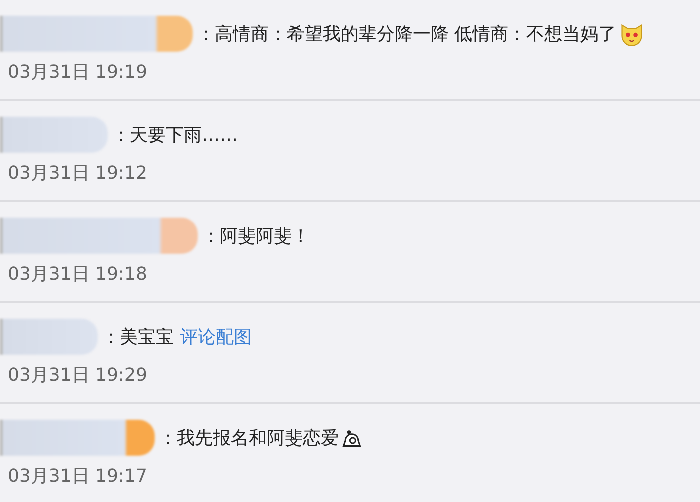 The width and height of the screenshot is (700, 502). I want to click on comment-time: 03月31日 19:17, so click(78, 476).